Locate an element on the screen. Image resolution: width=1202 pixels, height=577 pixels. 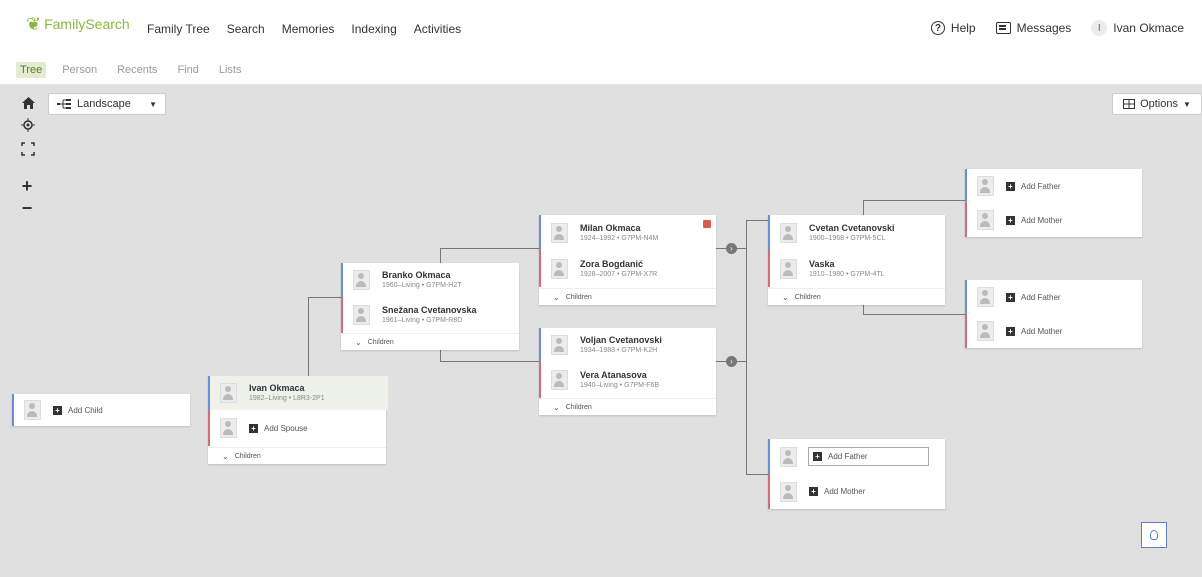
messages-icon is located at coordinates (1003, 28).